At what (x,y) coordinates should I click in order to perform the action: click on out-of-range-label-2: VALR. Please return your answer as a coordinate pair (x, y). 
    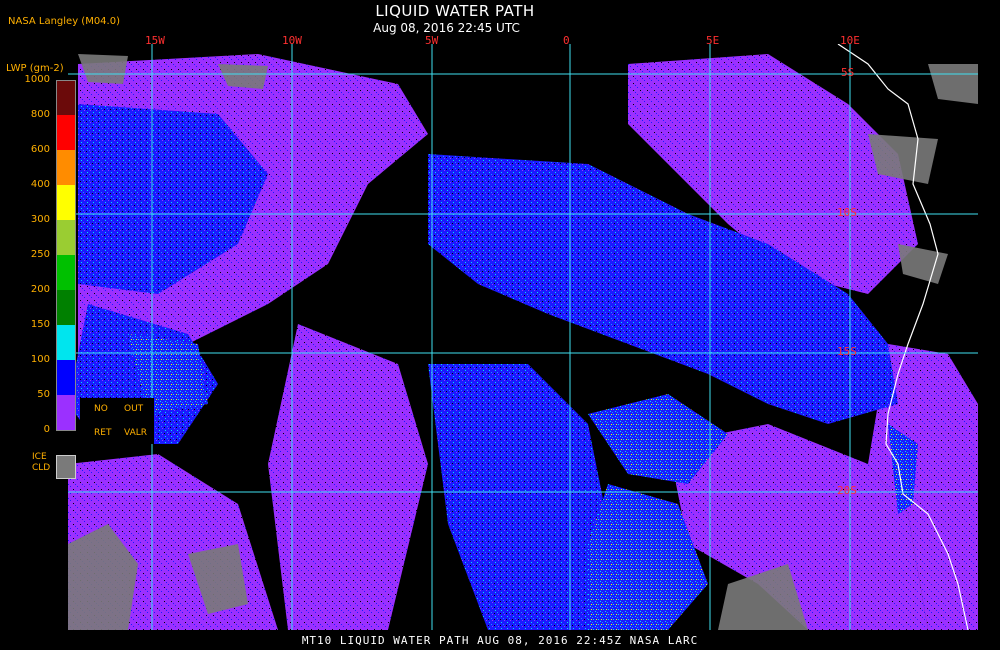
    Looking at the image, I should click on (136, 433).